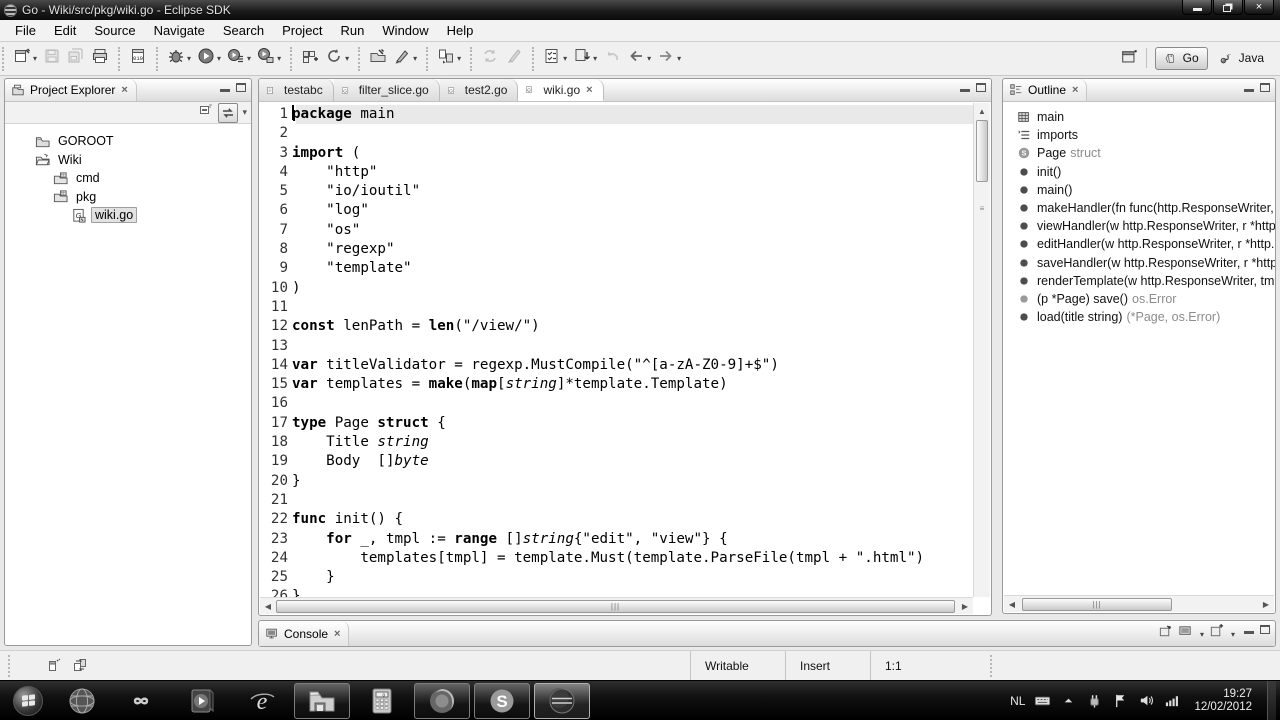 Image resolution: width=1280 pixels, height=720 pixels. I want to click on debug-button: ▾, so click(179, 58).